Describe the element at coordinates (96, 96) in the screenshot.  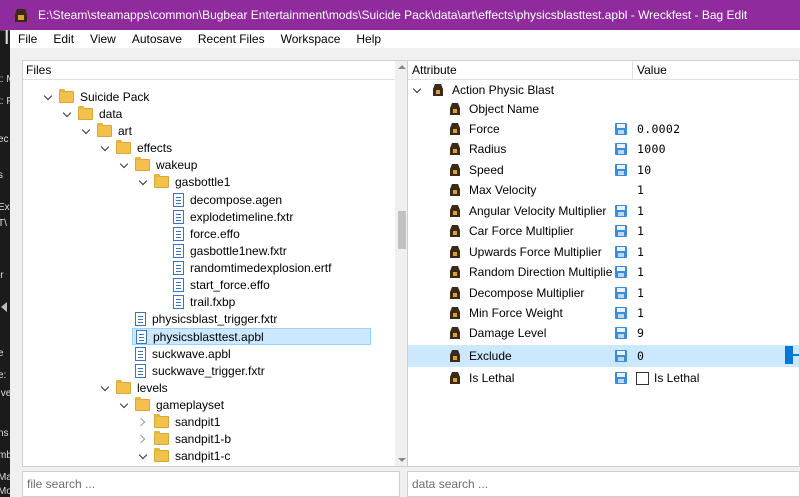
I see `tree-folder: Suicide Pack` at that location.